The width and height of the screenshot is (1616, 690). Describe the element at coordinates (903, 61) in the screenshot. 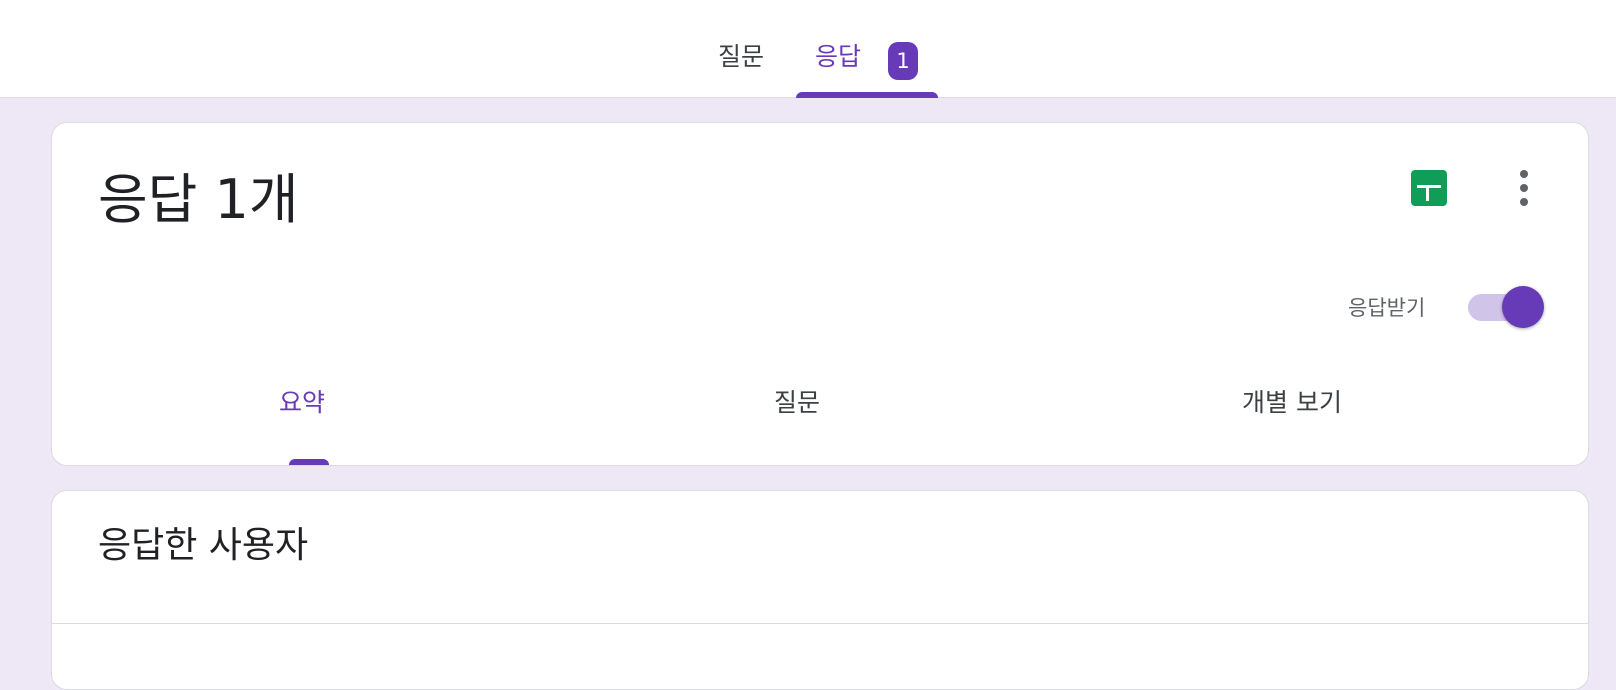

I see `responses-count-badge: 1` at that location.